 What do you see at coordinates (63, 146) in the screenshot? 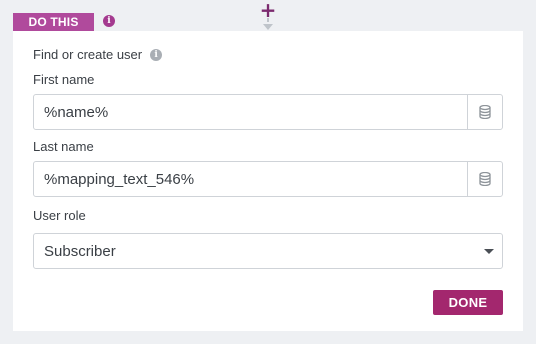
I see `last-name-label: Last name` at bounding box center [63, 146].